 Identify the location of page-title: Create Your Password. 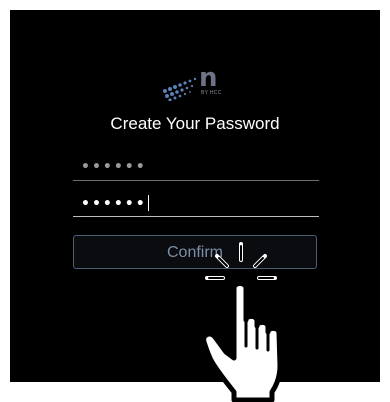
(195, 123).